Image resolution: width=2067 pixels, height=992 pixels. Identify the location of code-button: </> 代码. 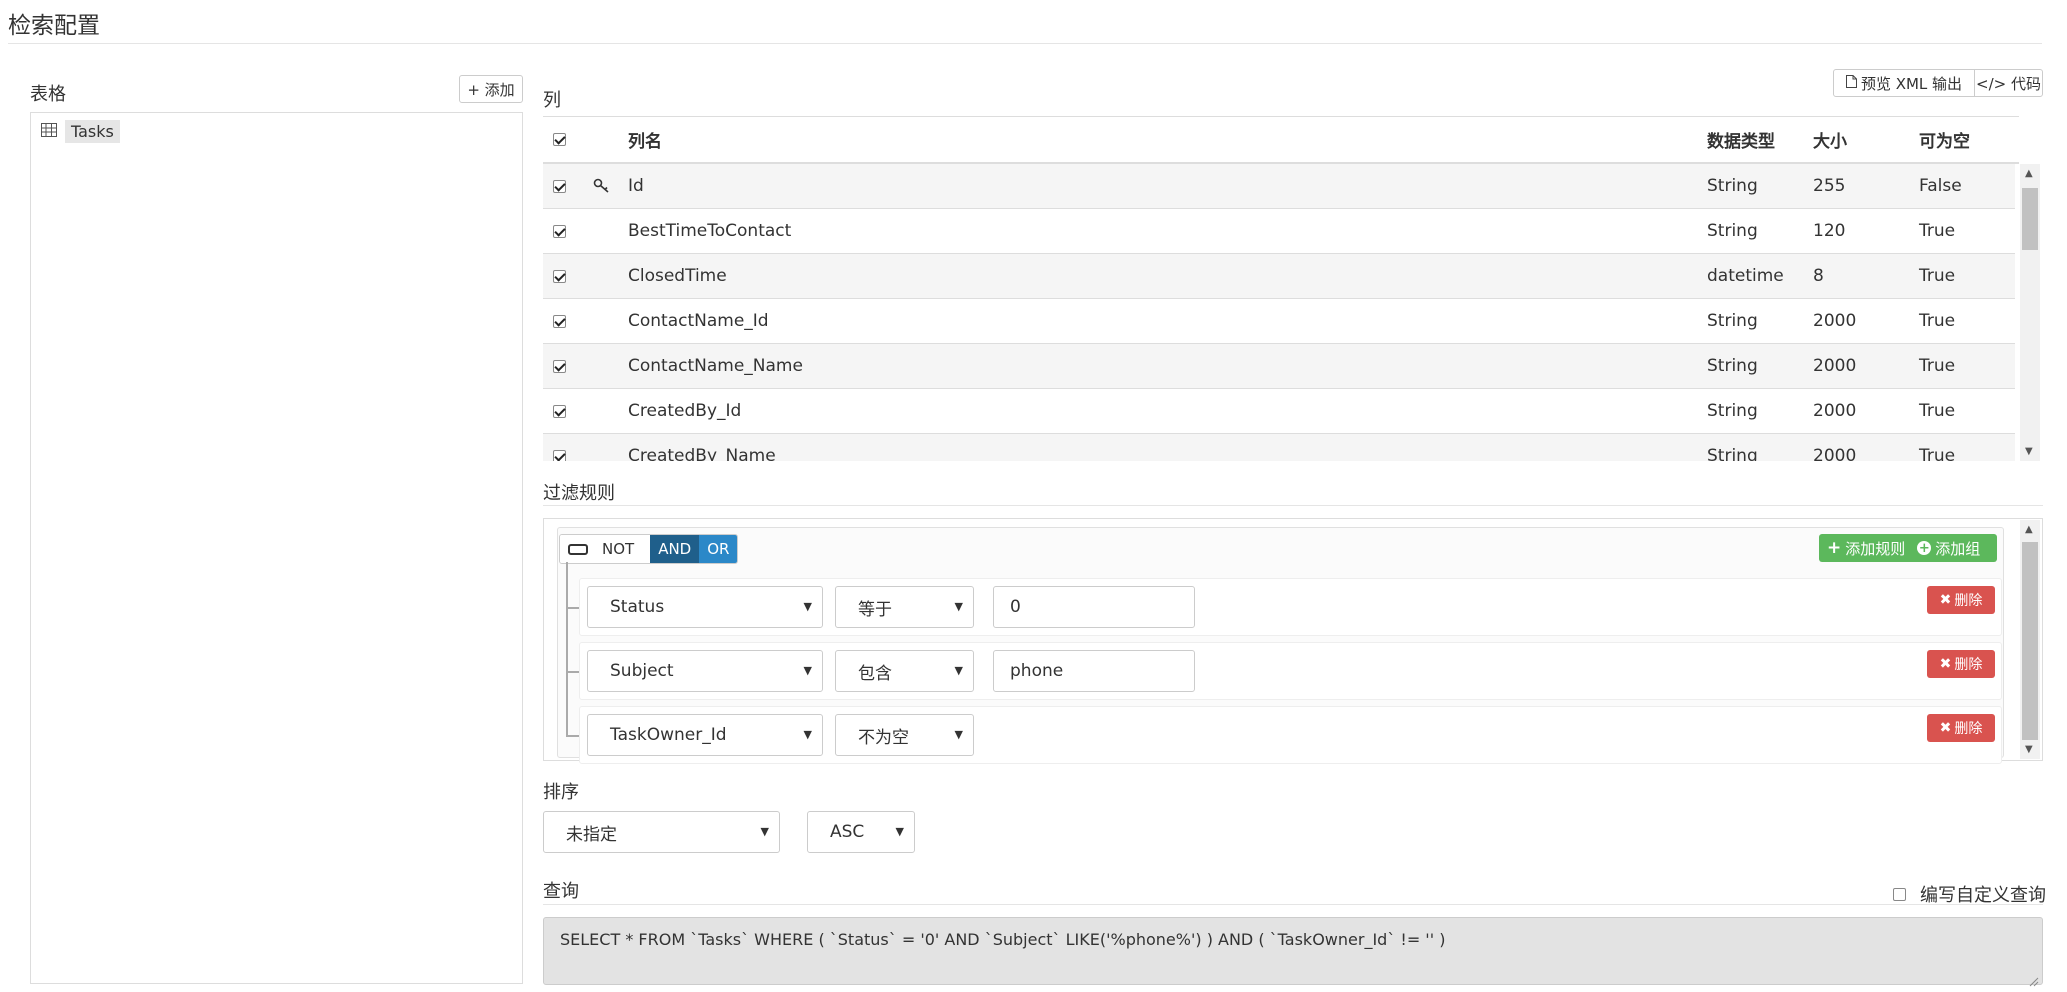
(2008, 83).